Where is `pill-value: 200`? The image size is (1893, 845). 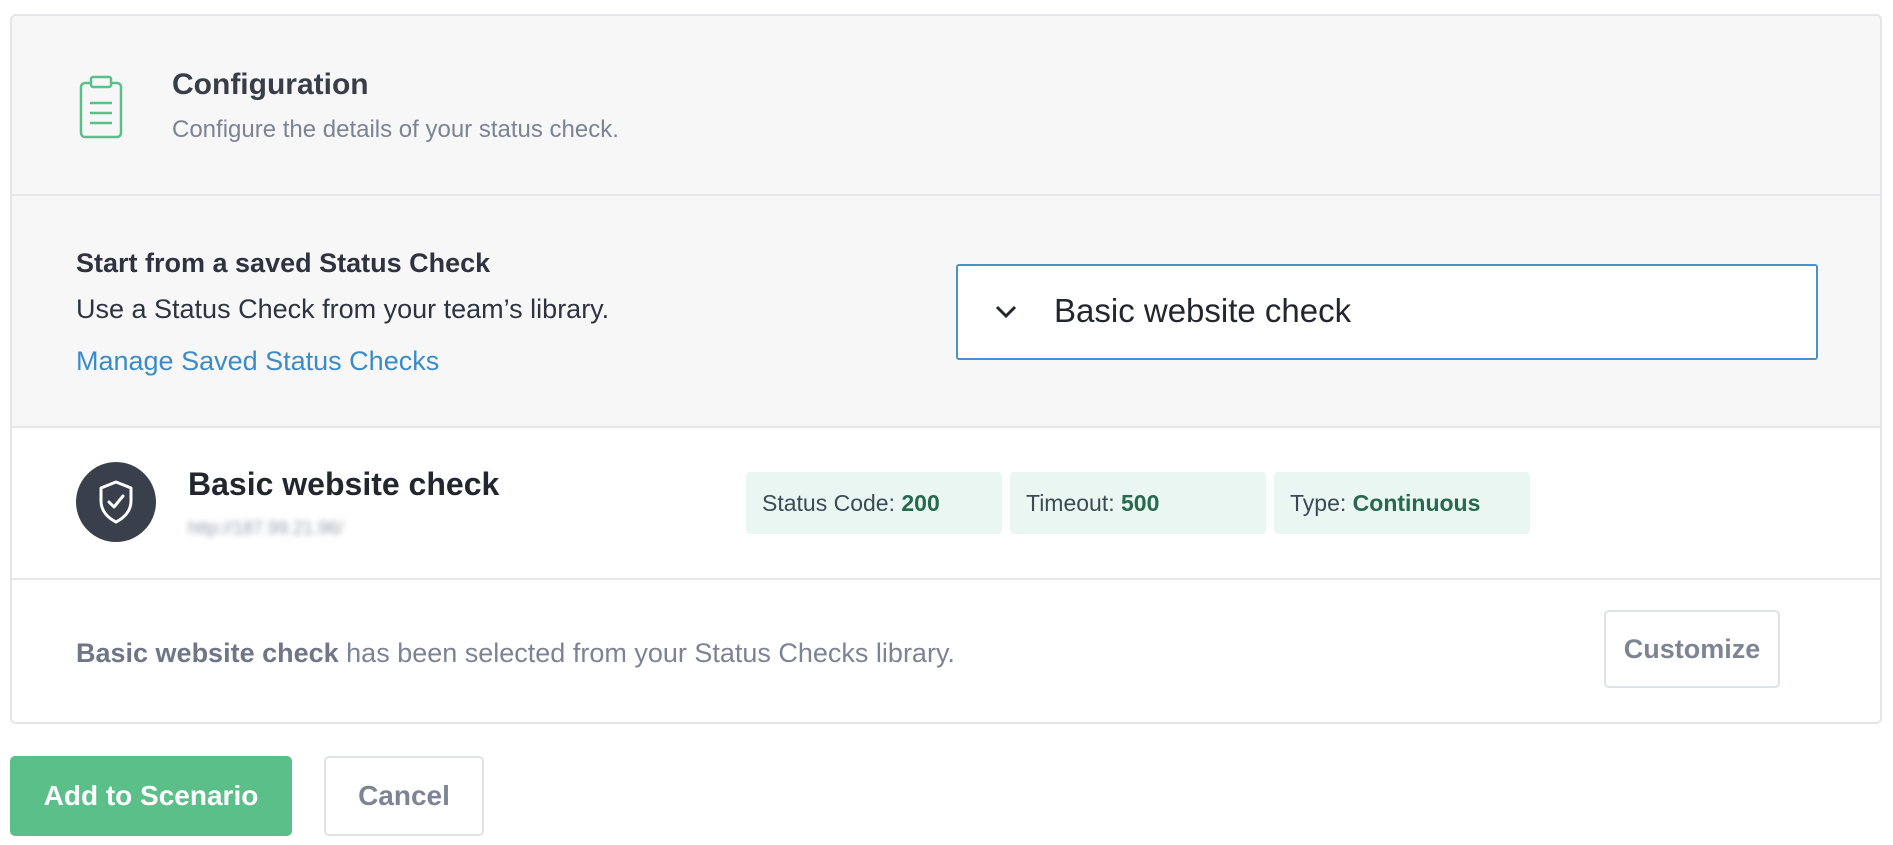
pill-value: 200 is located at coordinates (920, 503).